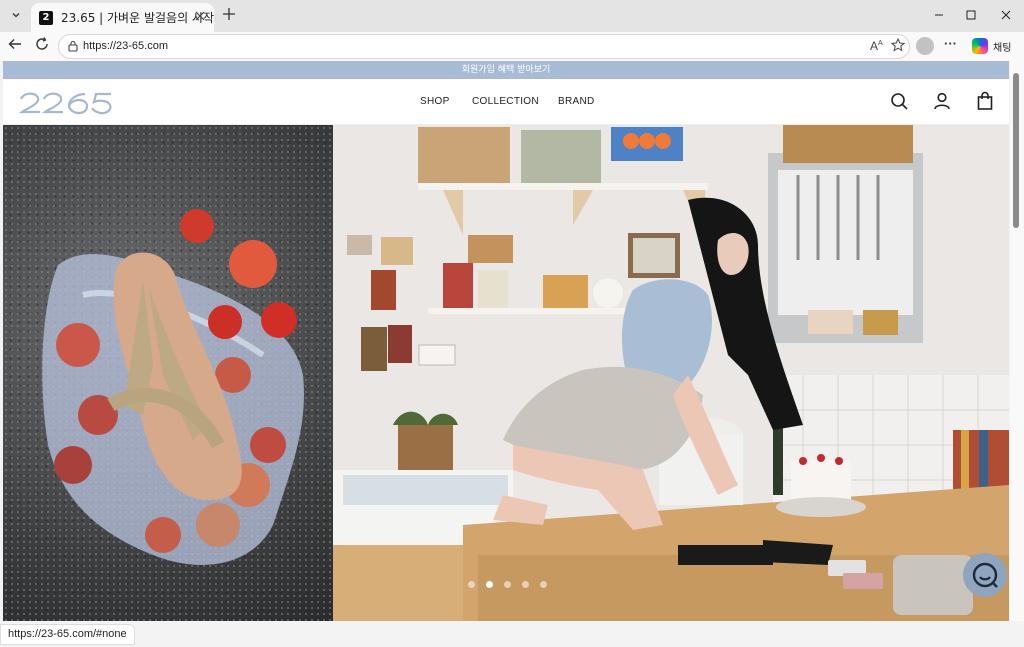  I want to click on back-arrow-icon, so click(14, 44).